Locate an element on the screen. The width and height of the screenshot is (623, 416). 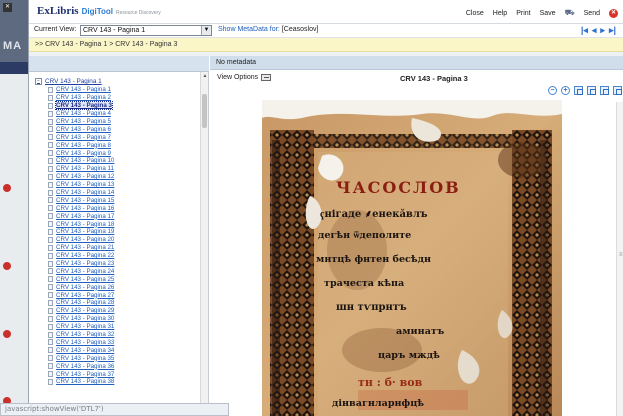
tree-item-label: CRV 143 - Pagina 7 is located at coordinates (83, 137).